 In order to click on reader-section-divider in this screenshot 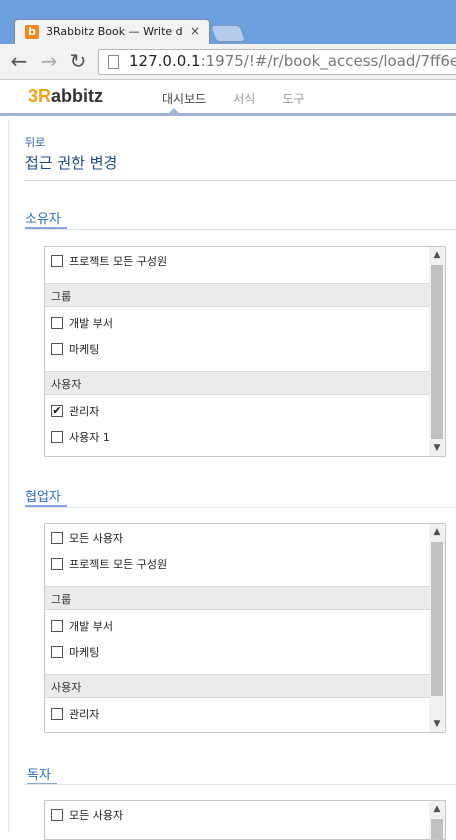, I will do `click(240, 784)`.